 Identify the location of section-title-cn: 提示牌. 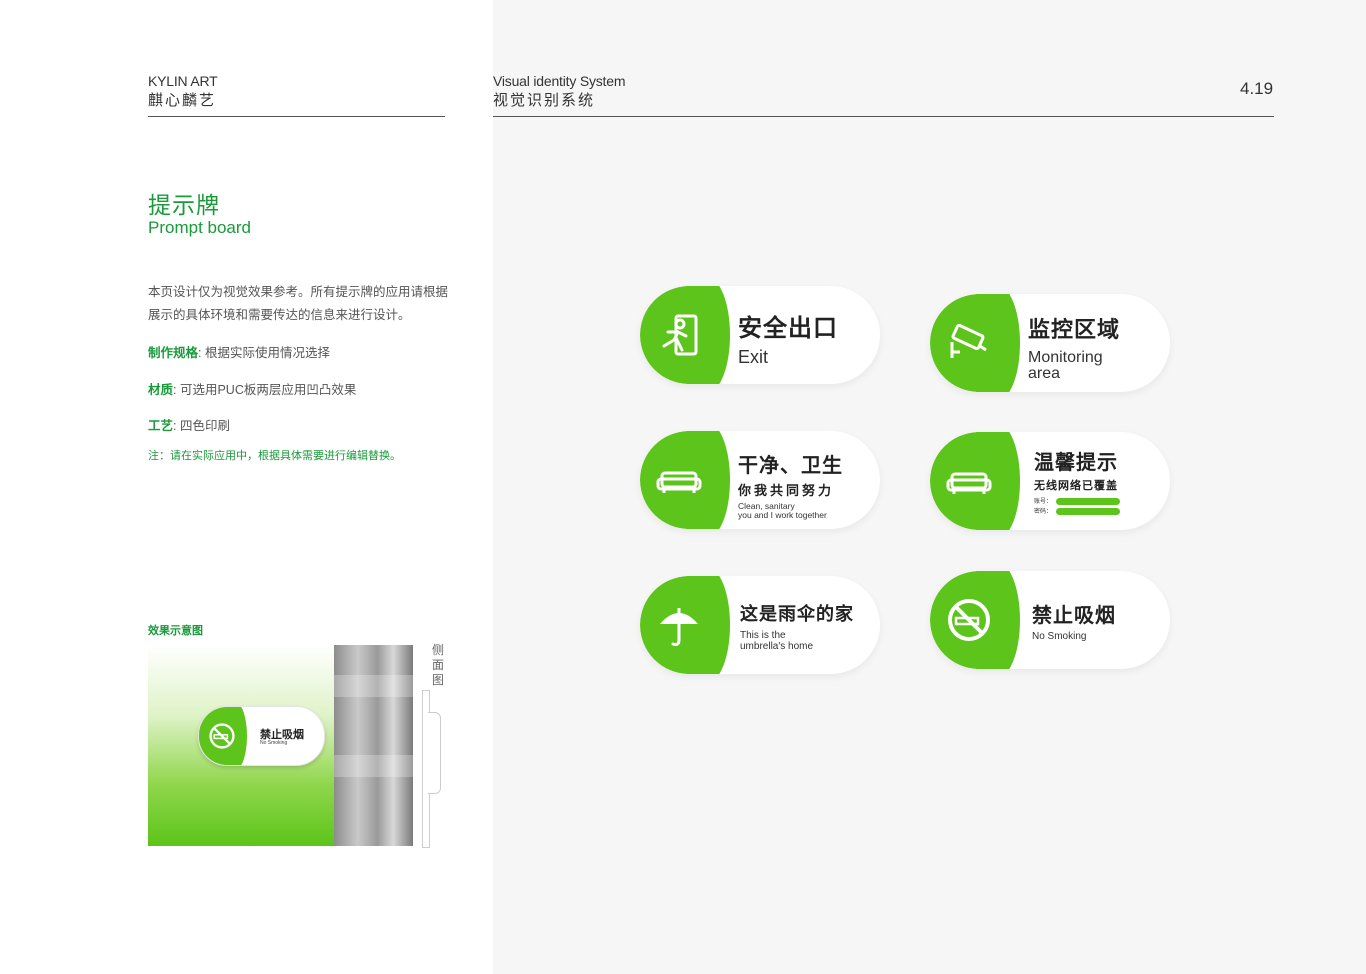
(184, 205).